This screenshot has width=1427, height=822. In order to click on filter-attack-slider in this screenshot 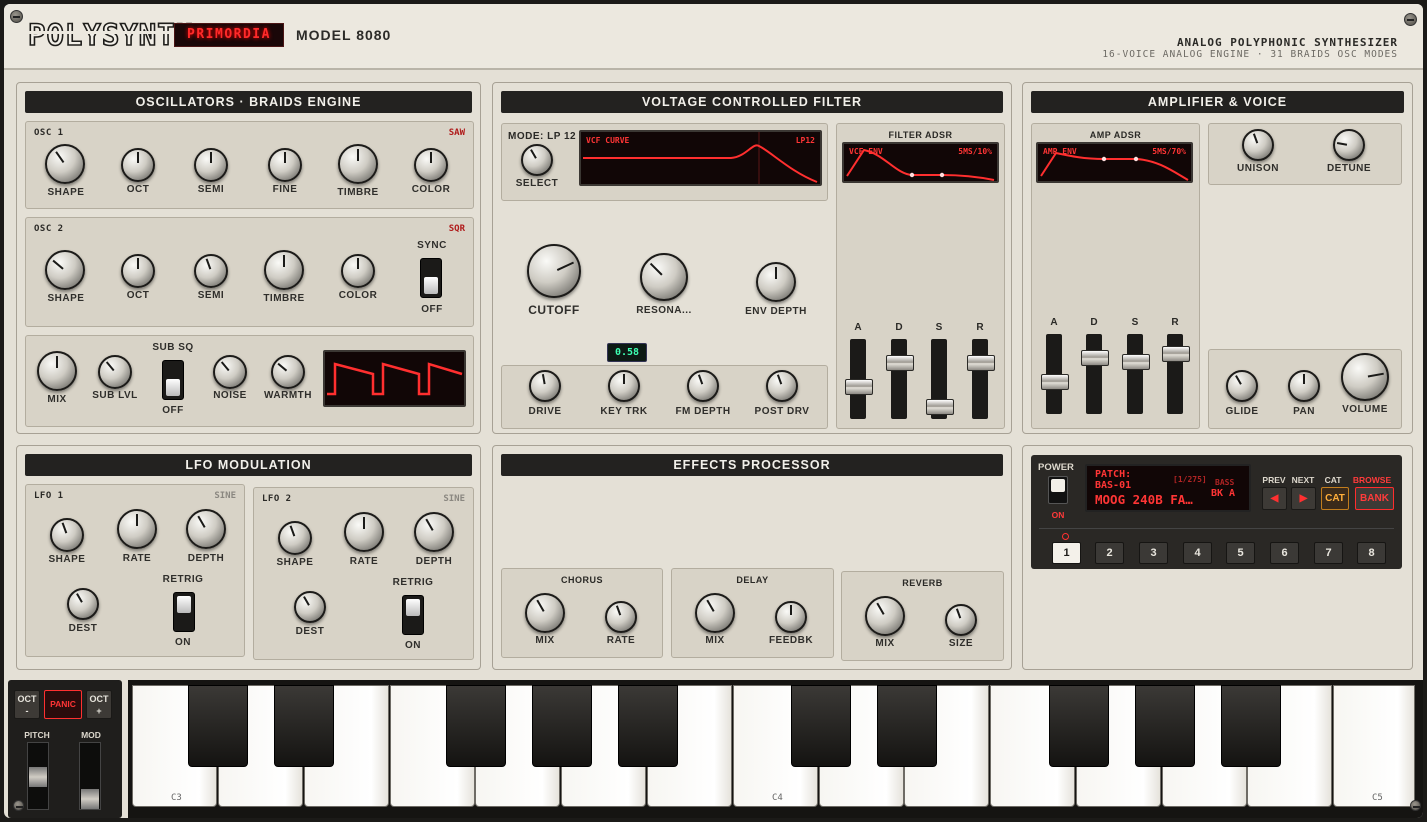, I will do `click(859, 379)`.